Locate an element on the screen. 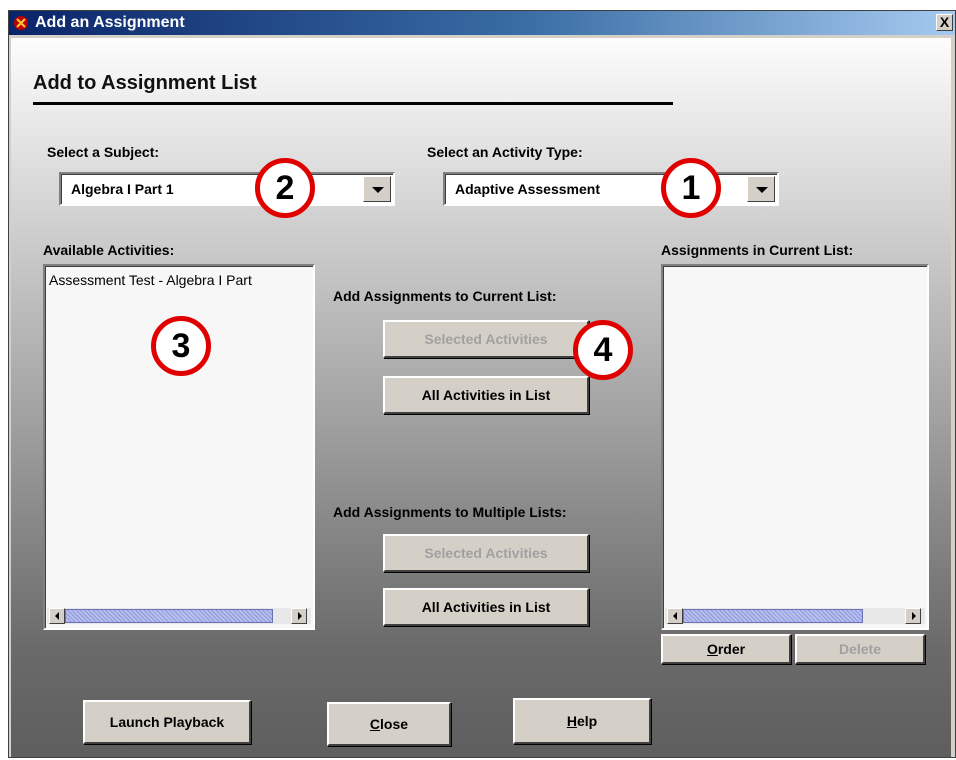 The height and width of the screenshot is (760, 956). delete-button: Delete is located at coordinates (860, 649).